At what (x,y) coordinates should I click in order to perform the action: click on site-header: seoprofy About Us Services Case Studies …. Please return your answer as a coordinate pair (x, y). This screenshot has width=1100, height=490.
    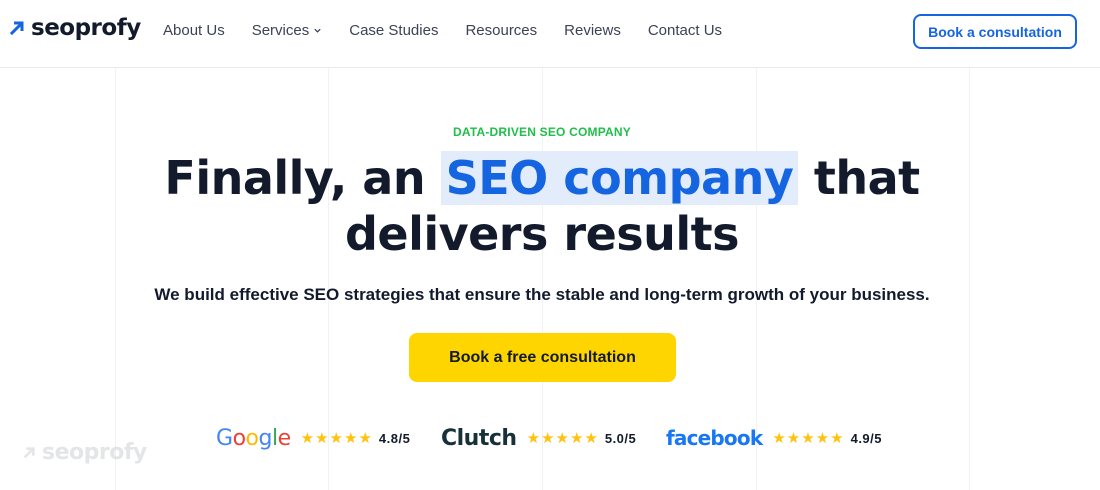
    Looking at the image, I should click on (550, 34).